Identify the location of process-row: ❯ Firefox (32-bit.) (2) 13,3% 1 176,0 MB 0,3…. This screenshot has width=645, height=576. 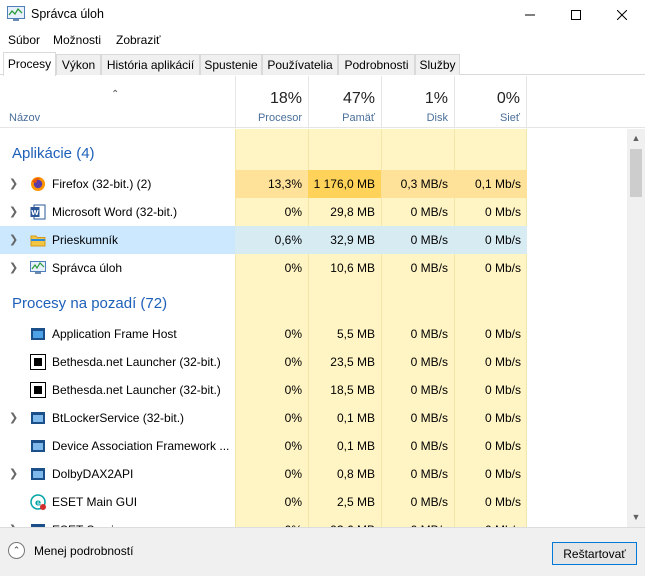
(263, 184).